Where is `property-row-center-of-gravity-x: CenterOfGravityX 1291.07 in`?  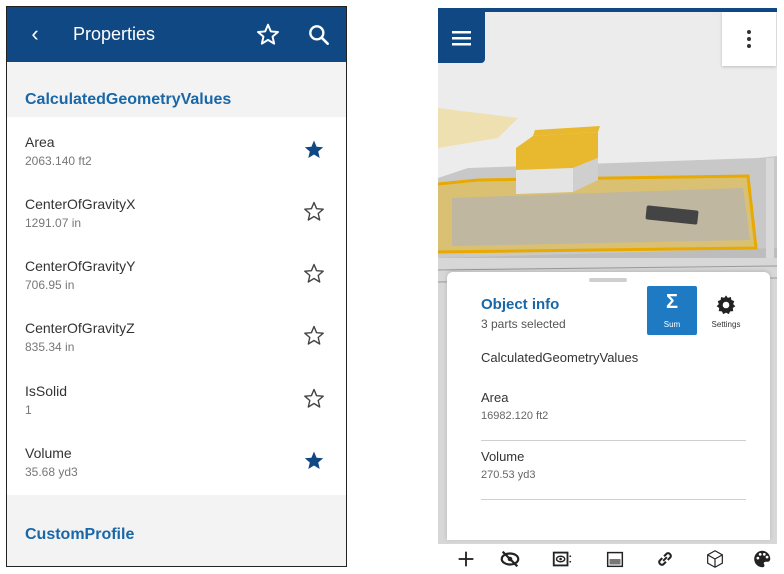
property-row-center-of-gravity-x: CenterOfGravityX 1291.07 in is located at coordinates (176, 221).